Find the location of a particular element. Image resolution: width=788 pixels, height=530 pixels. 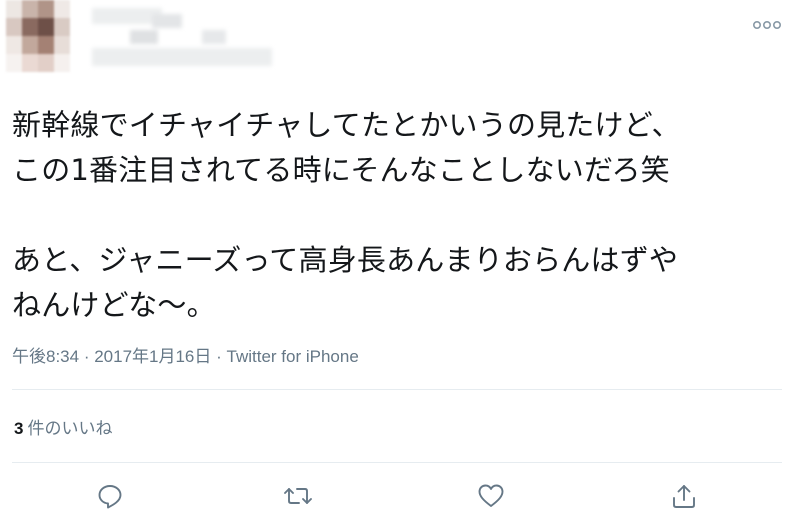

heart-icon is located at coordinates (491, 496).